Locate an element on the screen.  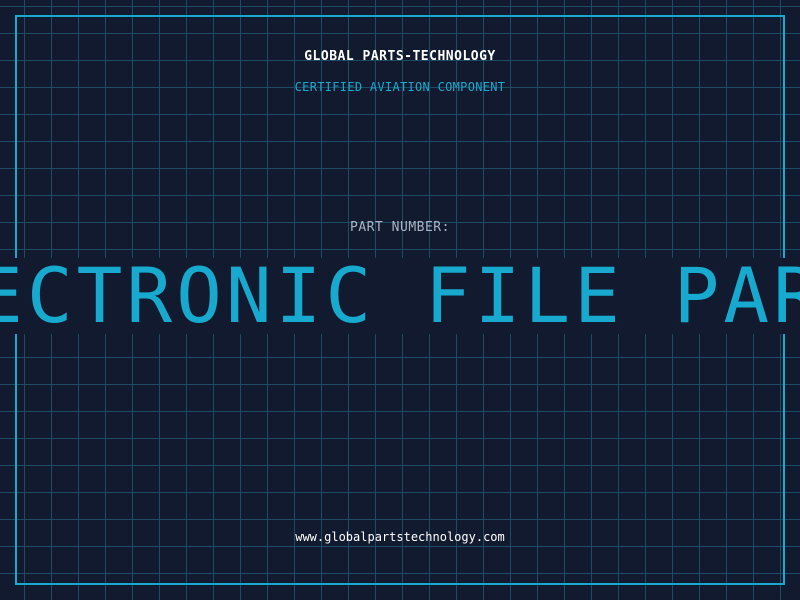
part-number-value: ELECTRONIC FILE PARTS is located at coordinates (400, 296).